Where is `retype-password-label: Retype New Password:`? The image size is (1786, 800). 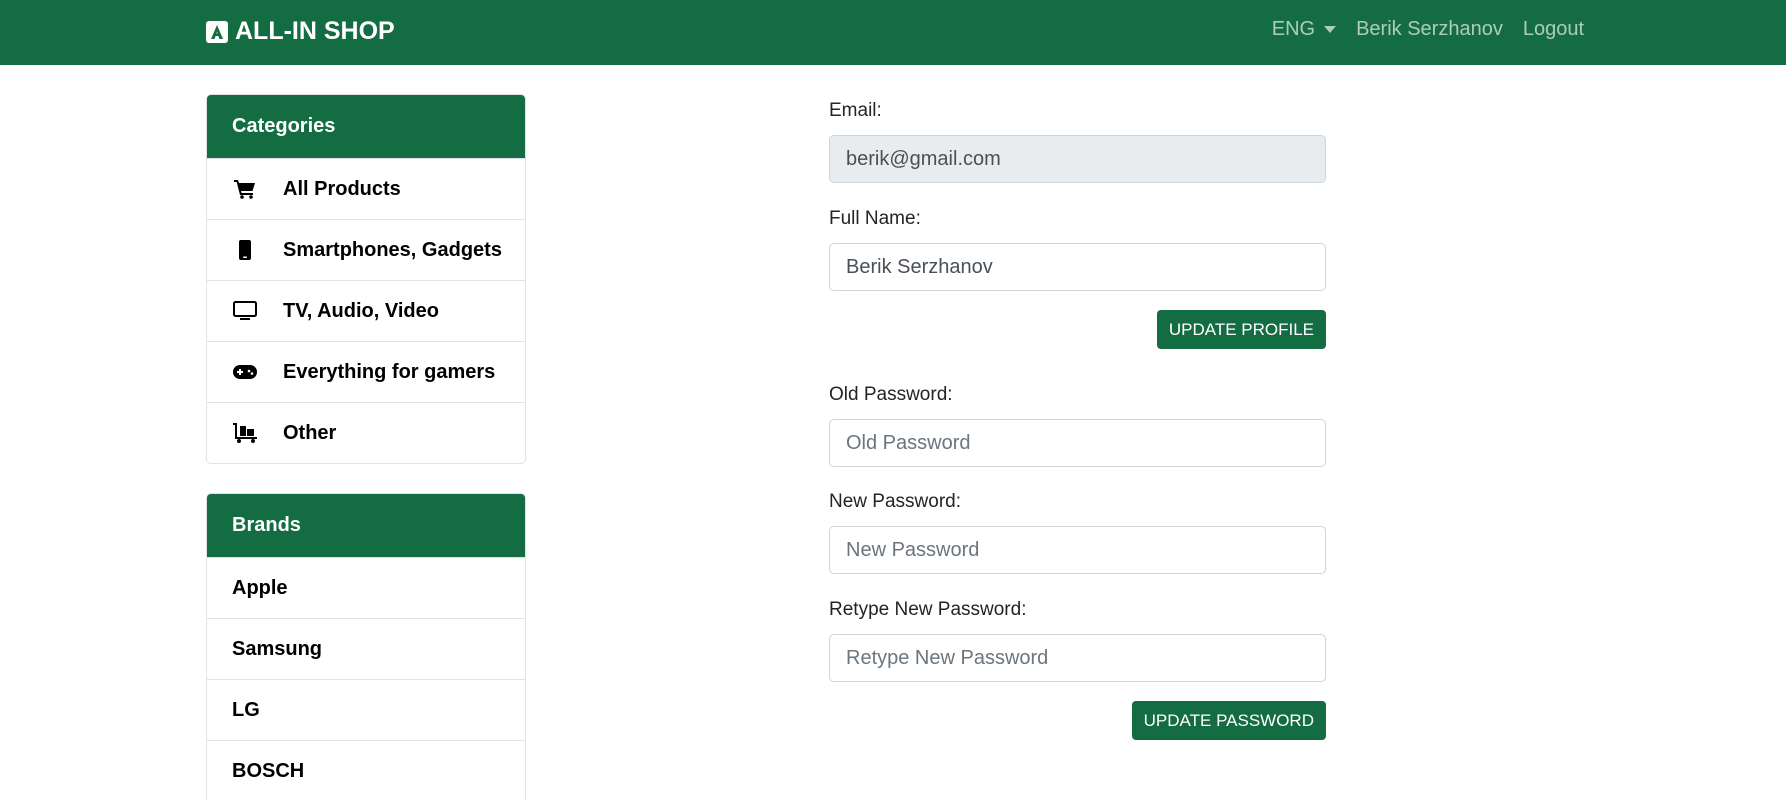 retype-password-label: Retype New Password: is located at coordinates (928, 609).